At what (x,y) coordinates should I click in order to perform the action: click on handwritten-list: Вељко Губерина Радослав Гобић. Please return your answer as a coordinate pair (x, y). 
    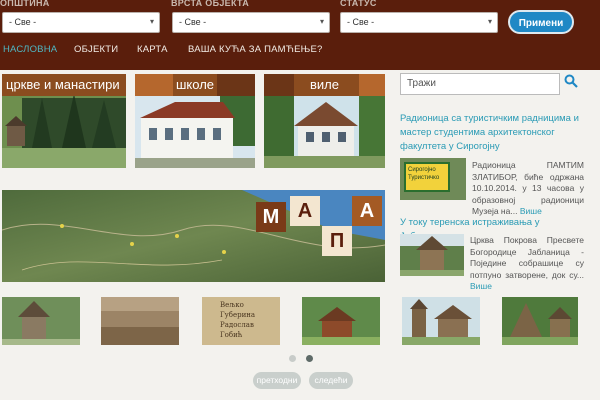
    Looking at the image, I should click on (238, 320).